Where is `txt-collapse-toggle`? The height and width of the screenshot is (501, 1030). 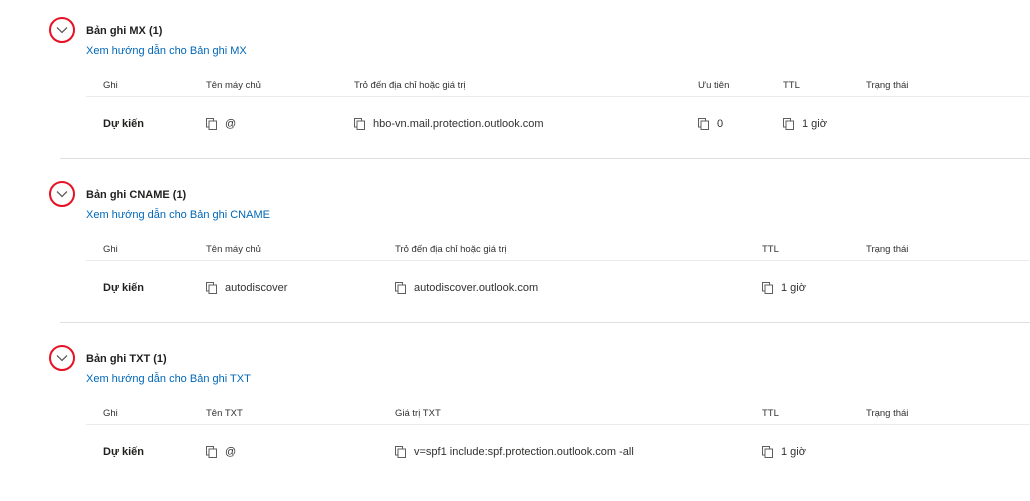 txt-collapse-toggle is located at coordinates (62, 358).